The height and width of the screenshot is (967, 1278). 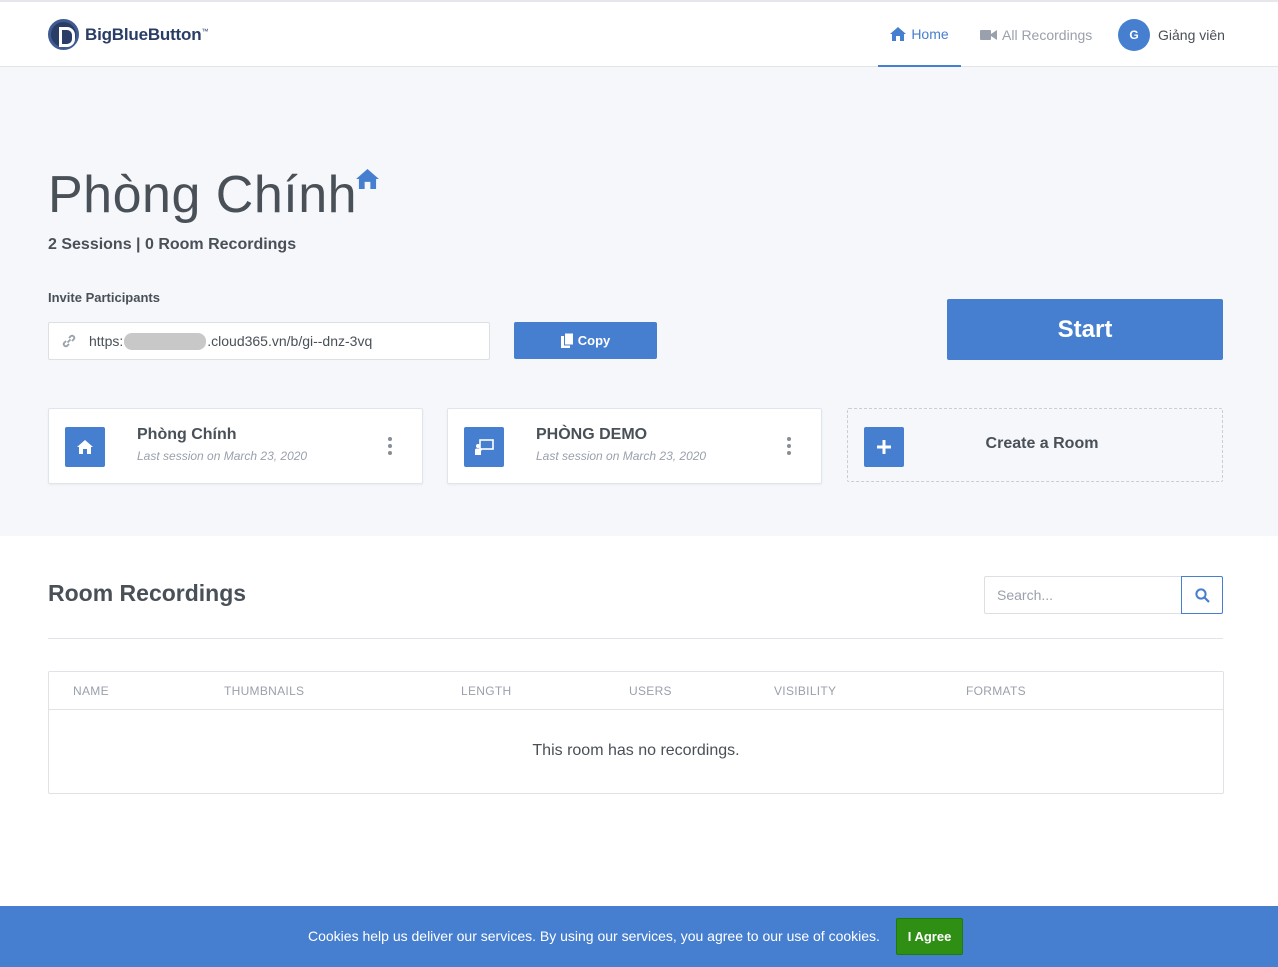 I want to click on invite-url-field: https: .cloud365.vn/b/gi--dnz-3vq, so click(x=269, y=341).